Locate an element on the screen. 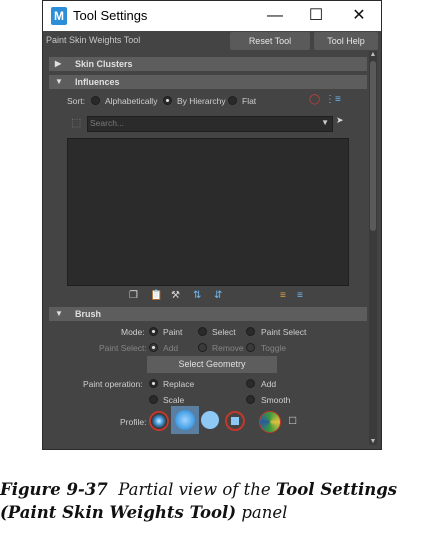  tool-help-button: Tool Help is located at coordinates (346, 41).